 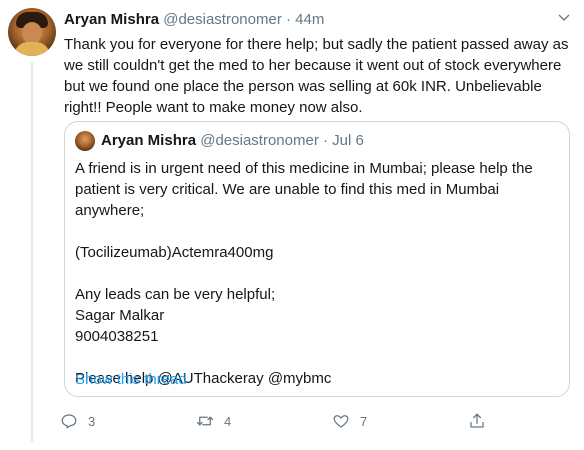 I want to click on quoted-author-name: Aryan Mishra, so click(x=149, y=140).